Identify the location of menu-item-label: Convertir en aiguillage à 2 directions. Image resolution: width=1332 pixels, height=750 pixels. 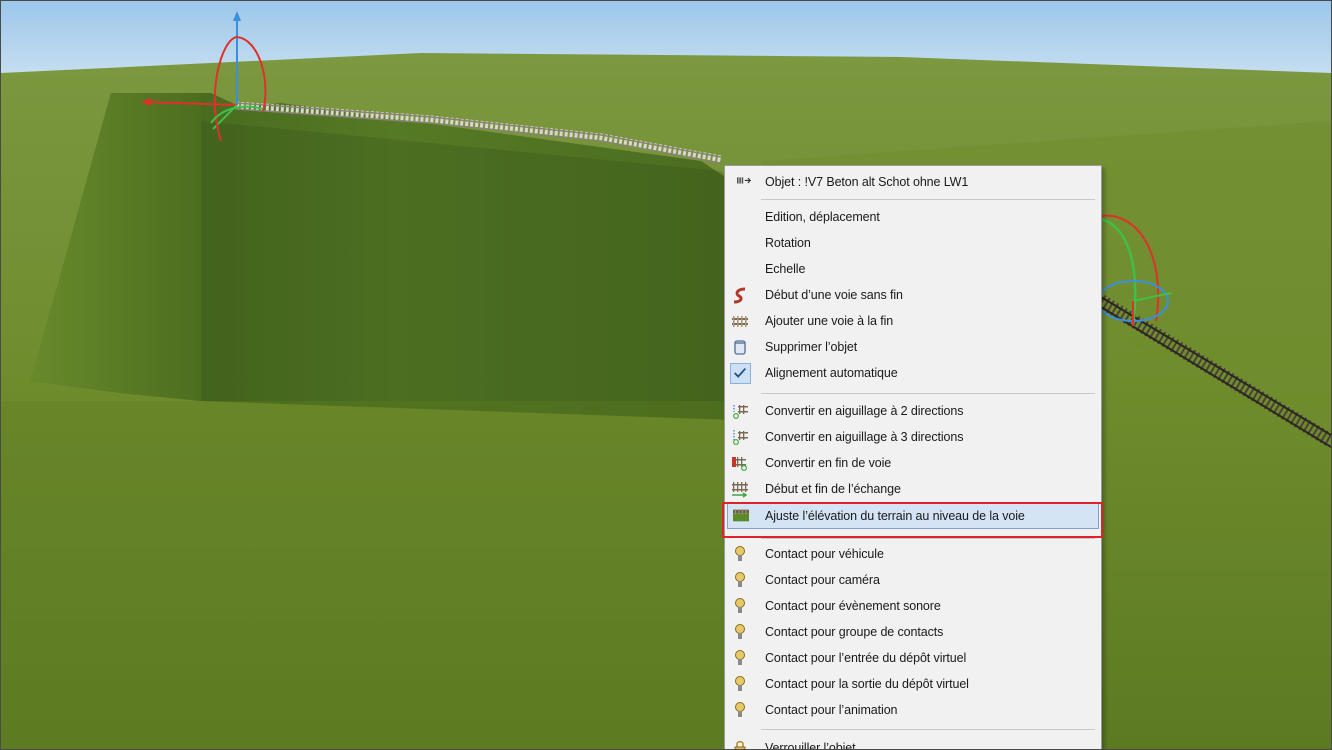
(864, 411).